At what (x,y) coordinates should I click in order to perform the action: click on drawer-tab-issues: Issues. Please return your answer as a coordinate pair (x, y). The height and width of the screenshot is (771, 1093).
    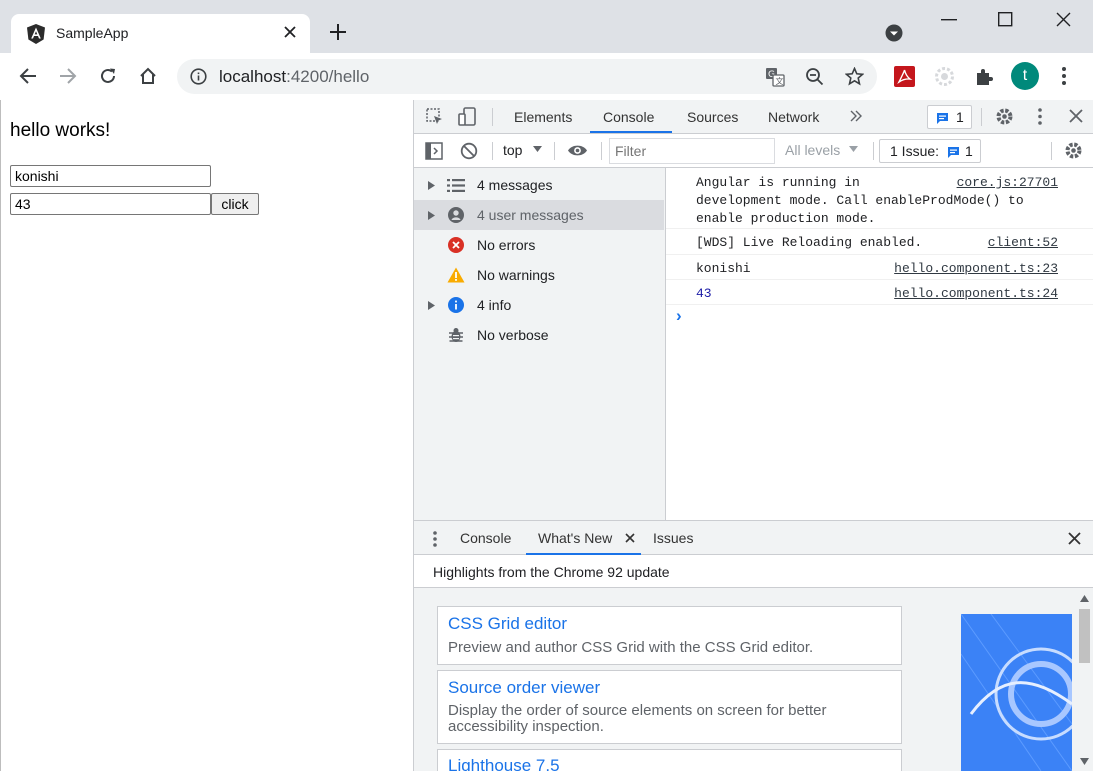
    Looking at the image, I should click on (673, 538).